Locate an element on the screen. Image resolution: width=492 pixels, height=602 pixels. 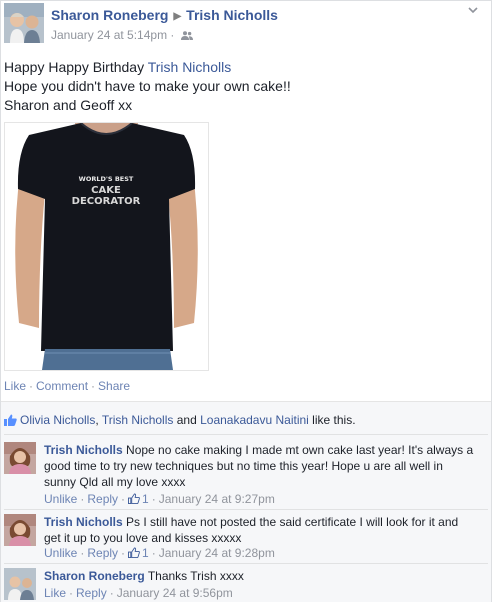
likes-and: and is located at coordinates (187, 420).